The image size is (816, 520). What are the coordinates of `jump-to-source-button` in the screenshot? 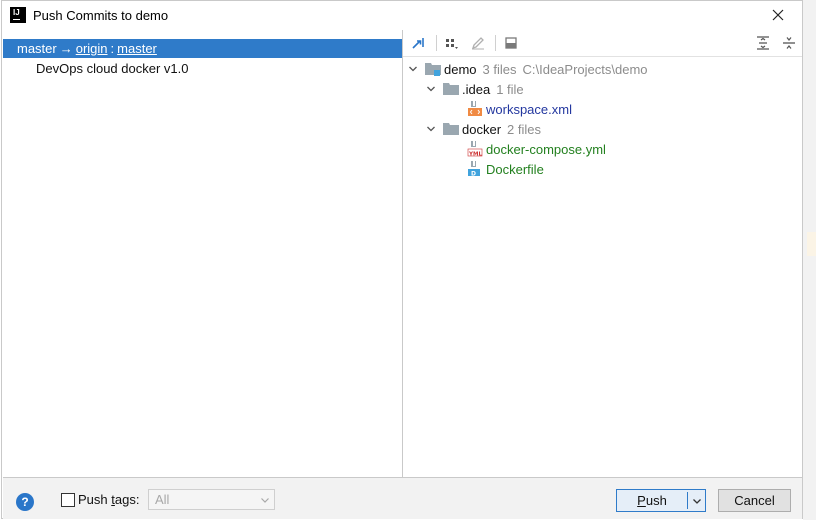 It's located at (419, 43).